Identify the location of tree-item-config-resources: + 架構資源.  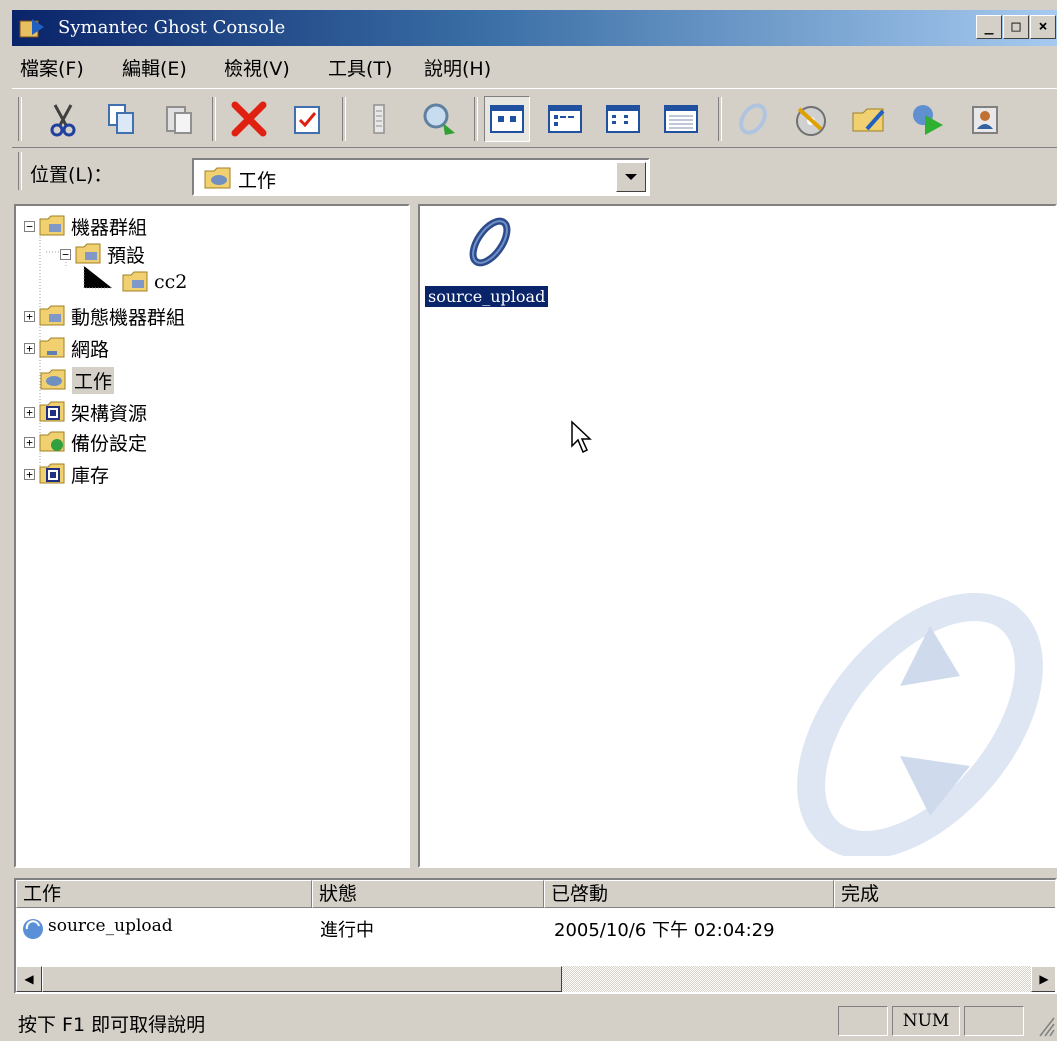
(85, 412).